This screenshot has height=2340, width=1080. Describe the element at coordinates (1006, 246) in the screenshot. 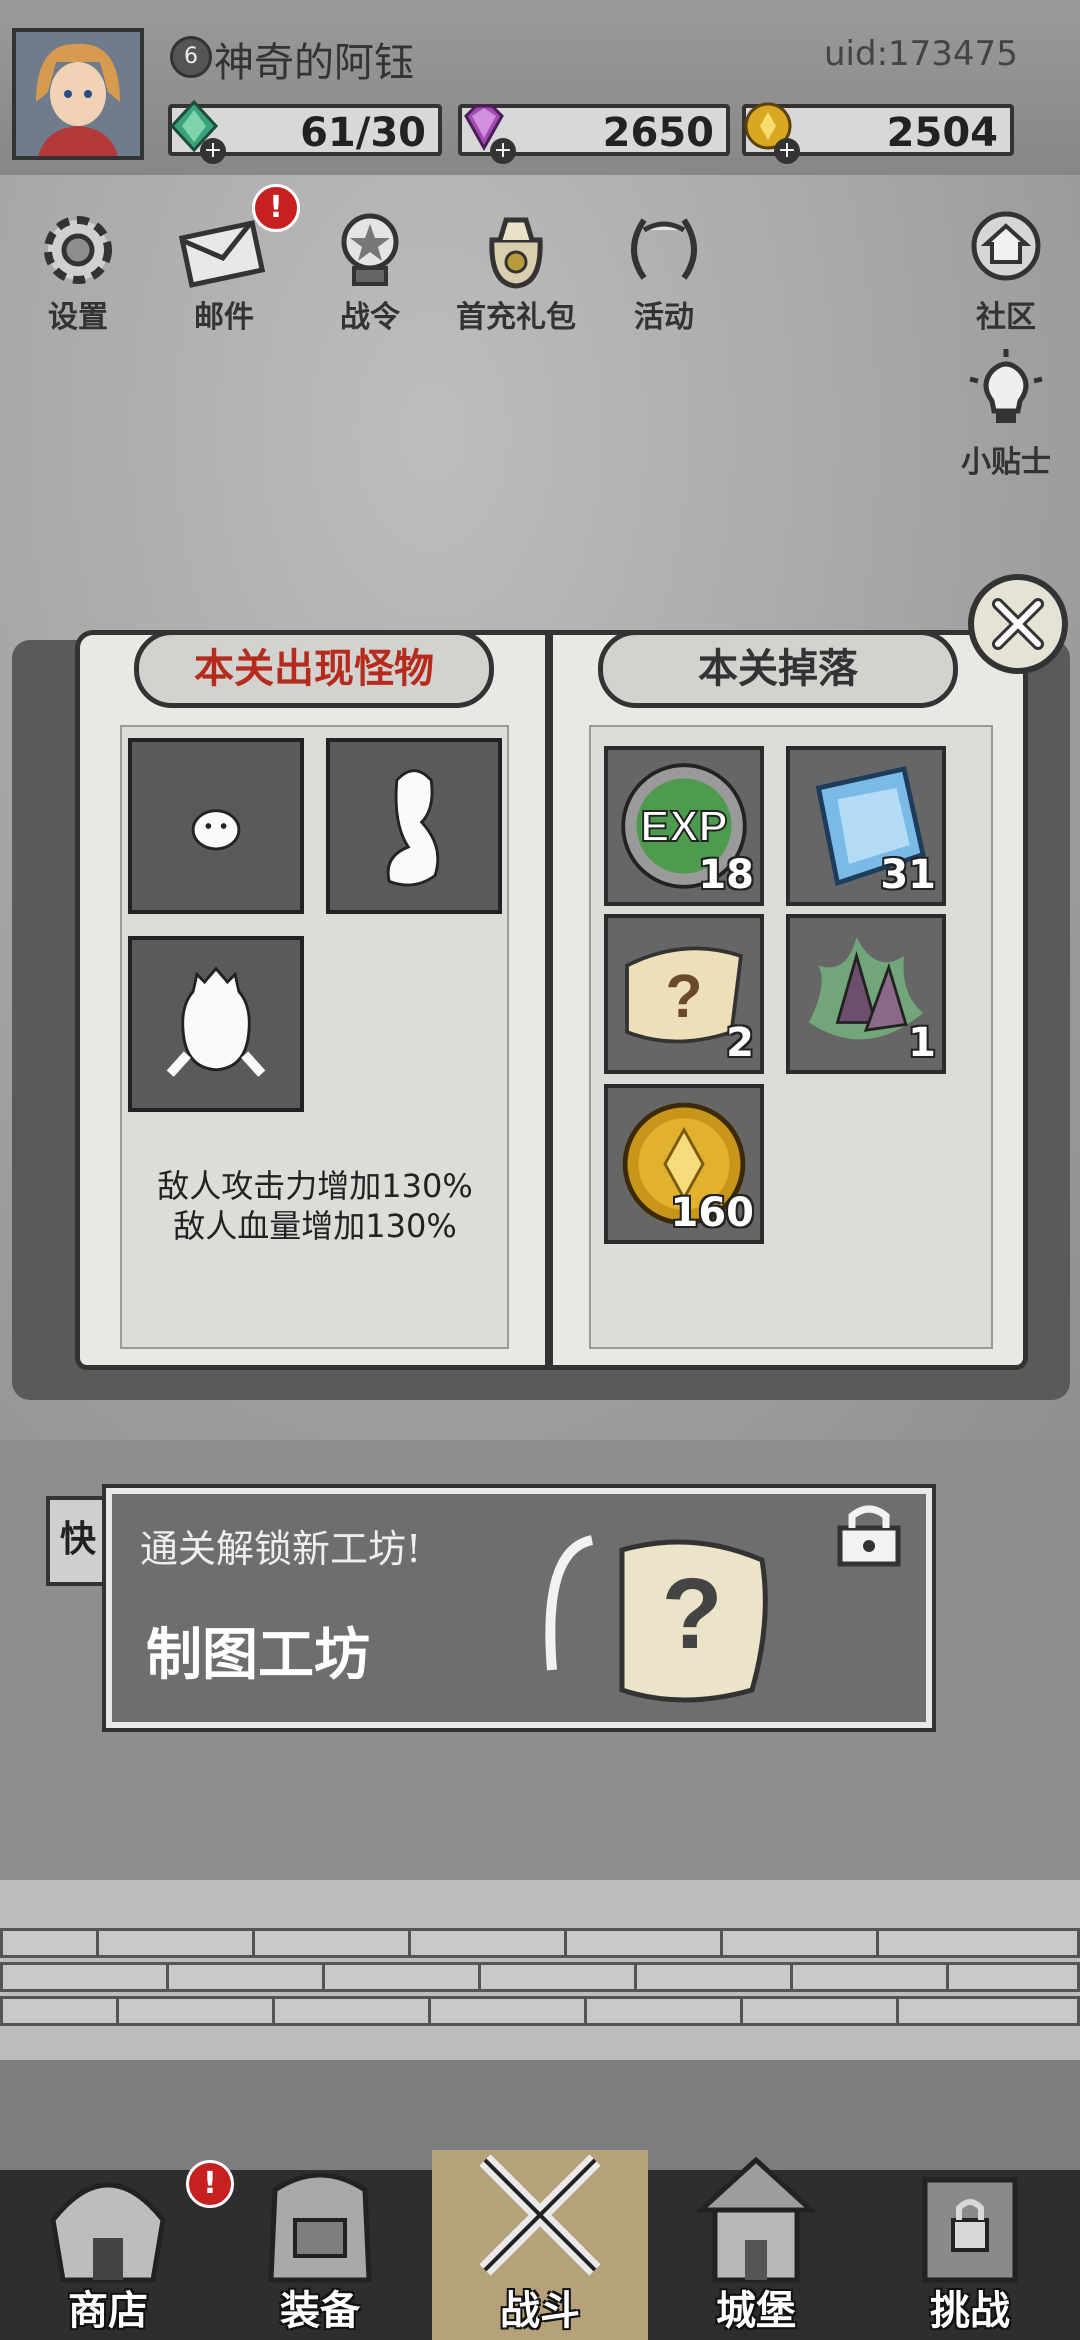

I see `home-icon` at that location.